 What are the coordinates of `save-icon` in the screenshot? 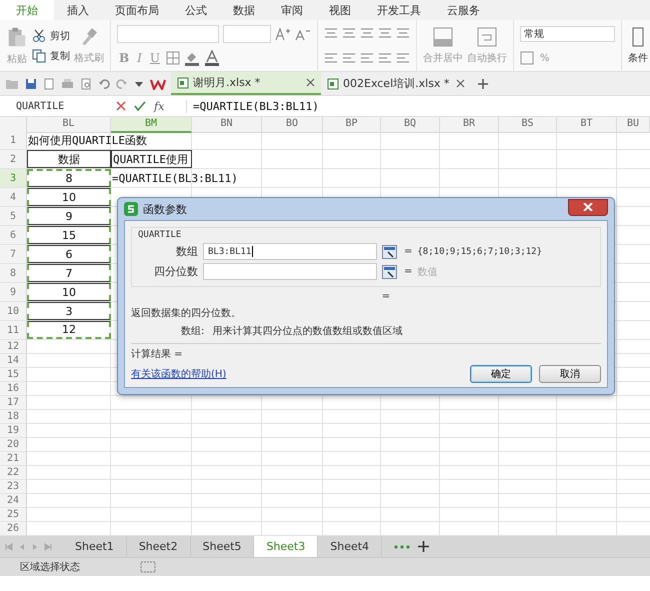 It's located at (31, 84).